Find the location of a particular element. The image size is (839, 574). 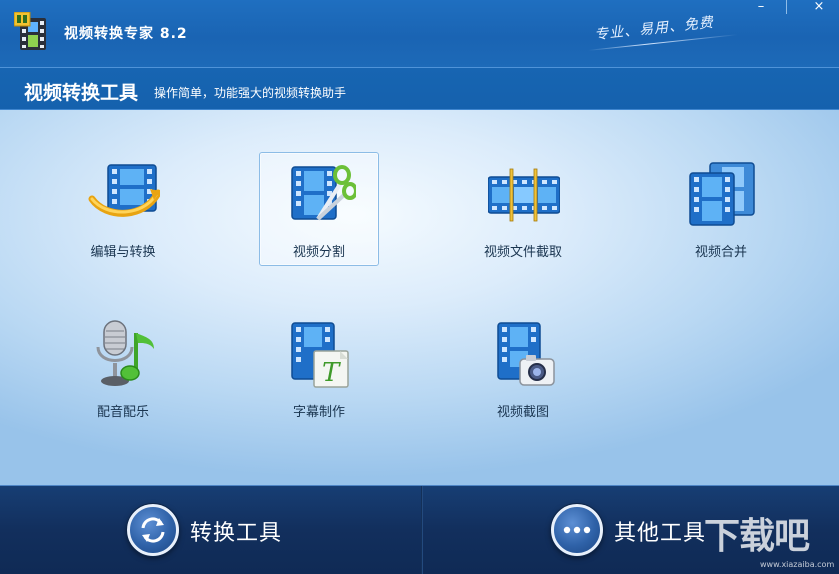

tool-label: 配音配乐 is located at coordinates (122, 412).